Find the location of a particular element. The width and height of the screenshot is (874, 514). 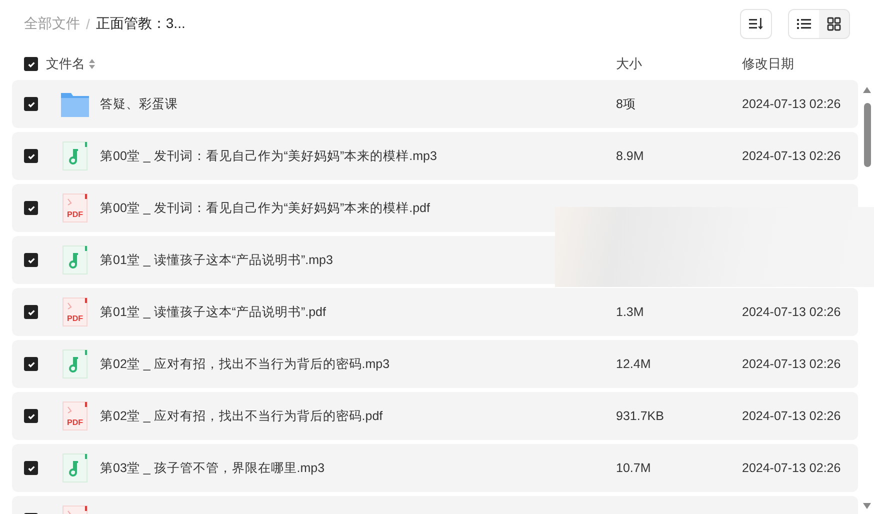

file-name: 第01堂 _ 读懂孩子这本“产品说明书”.mp3 is located at coordinates (216, 259).